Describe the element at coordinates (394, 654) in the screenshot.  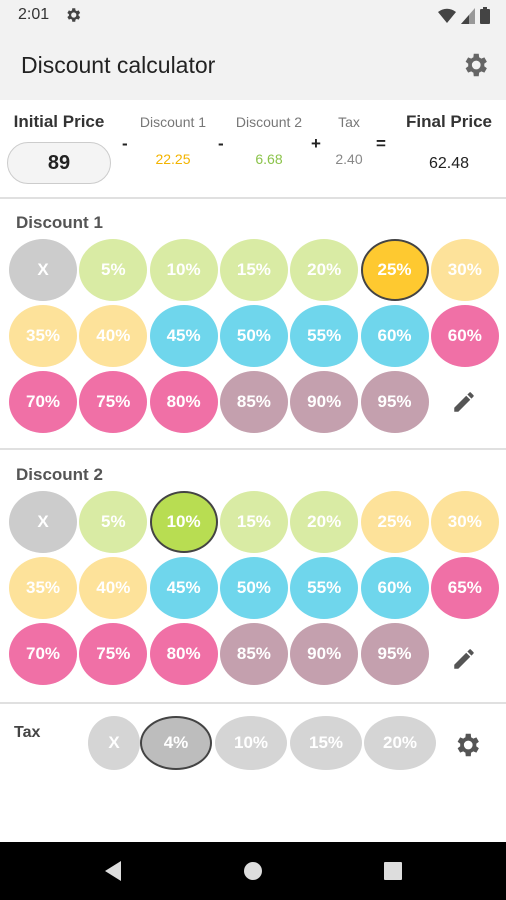
I see `discount2-option-95pct: 95%` at that location.